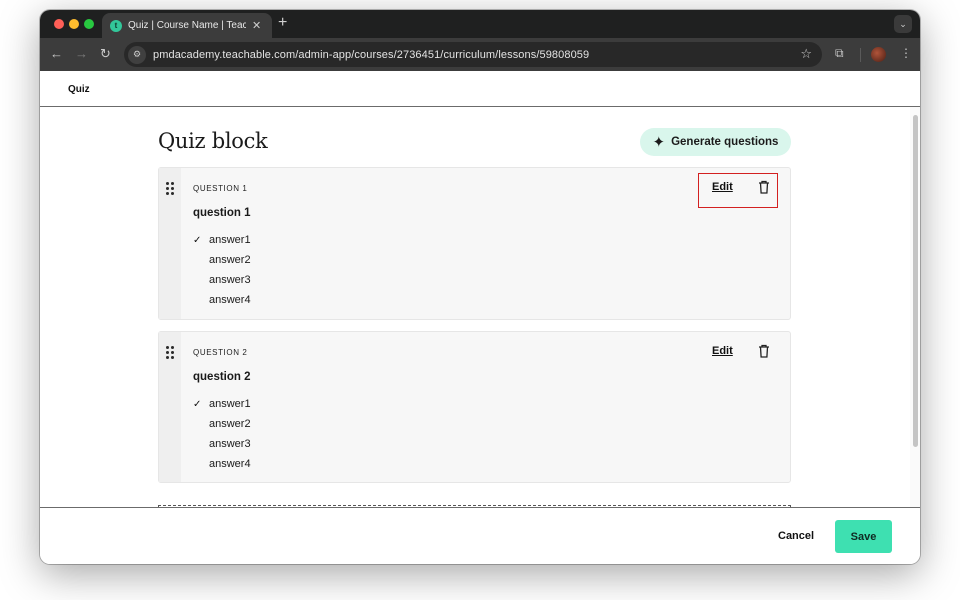  I want to click on browser-tab: t Quiz | Course Name | Teachab ✕, so click(187, 25).